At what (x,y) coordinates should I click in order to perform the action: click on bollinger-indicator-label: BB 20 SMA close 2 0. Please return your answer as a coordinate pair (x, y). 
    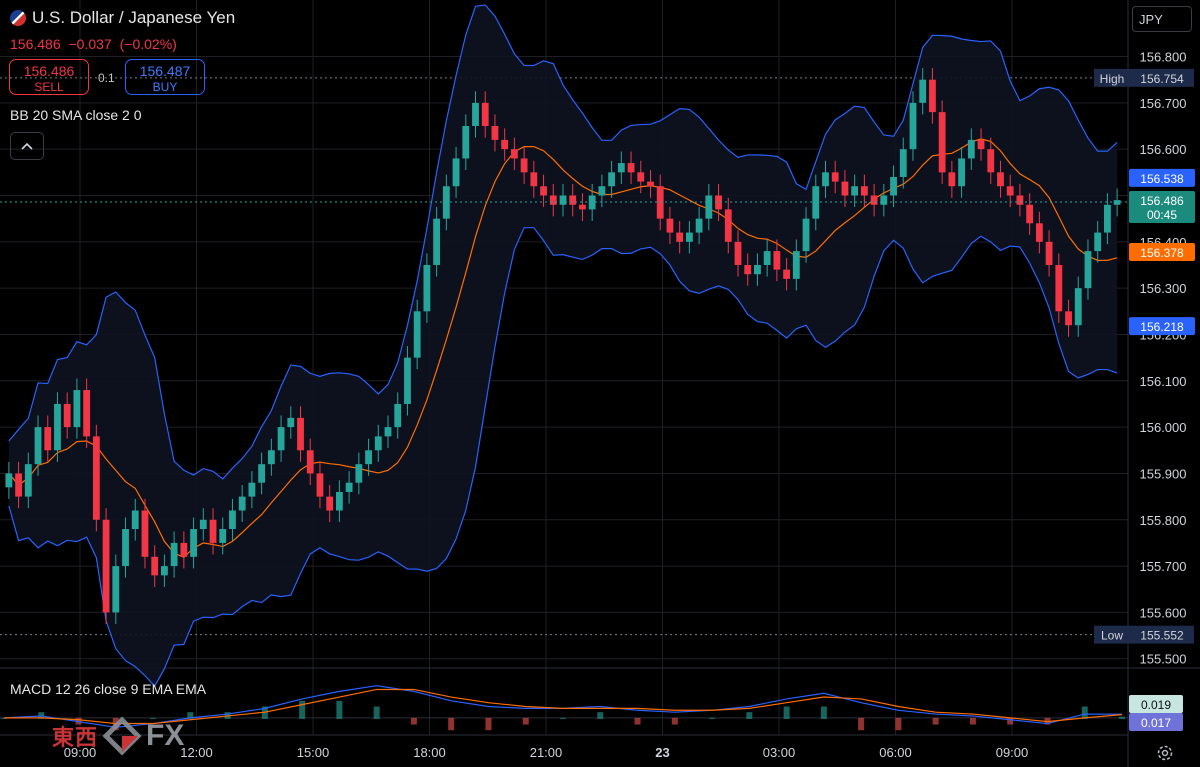
    Looking at the image, I should click on (76, 115).